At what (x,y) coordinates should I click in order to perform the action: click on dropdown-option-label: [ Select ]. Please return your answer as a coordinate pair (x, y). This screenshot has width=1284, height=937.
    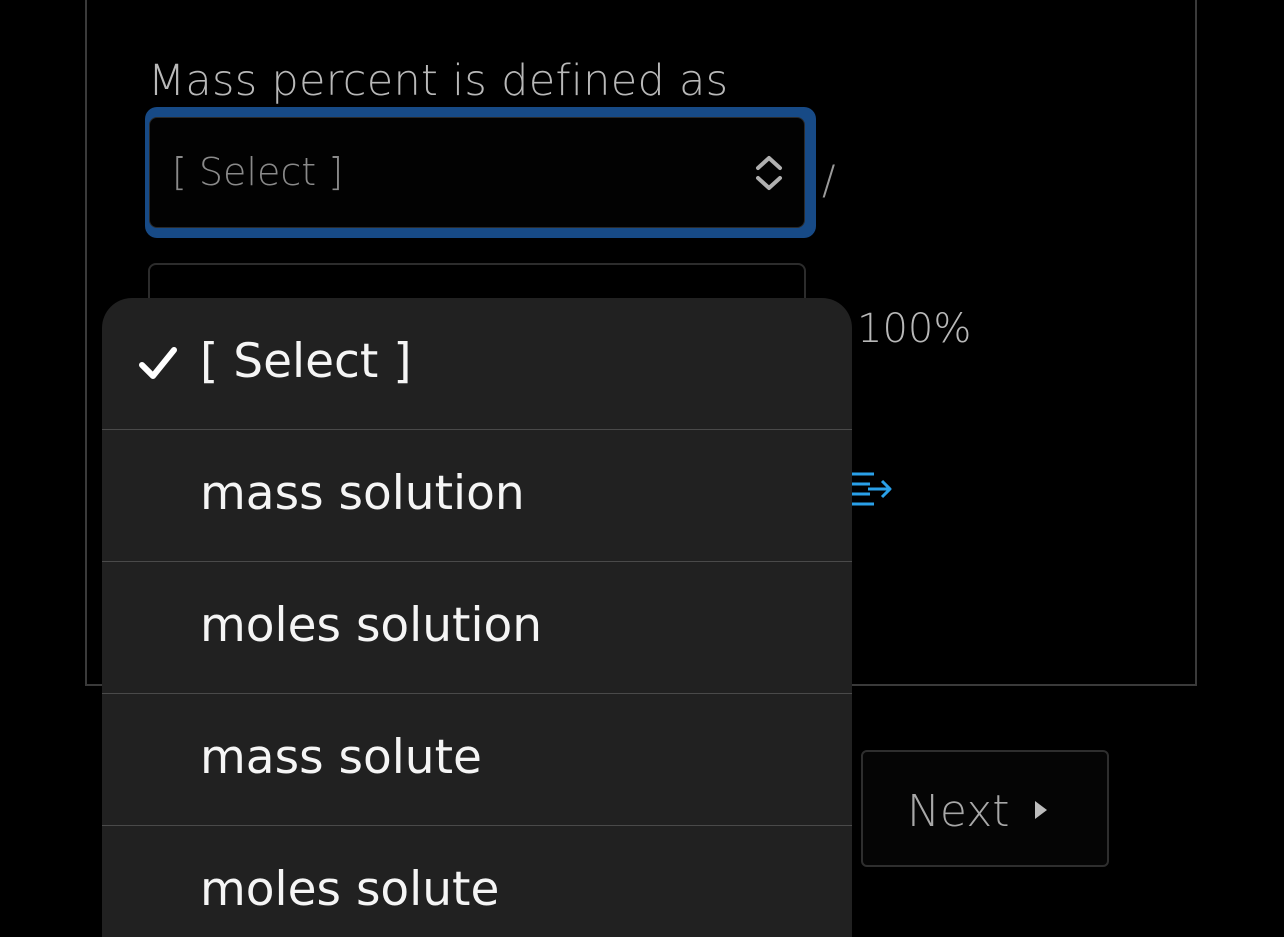
    Looking at the image, I should click on (306, 361).